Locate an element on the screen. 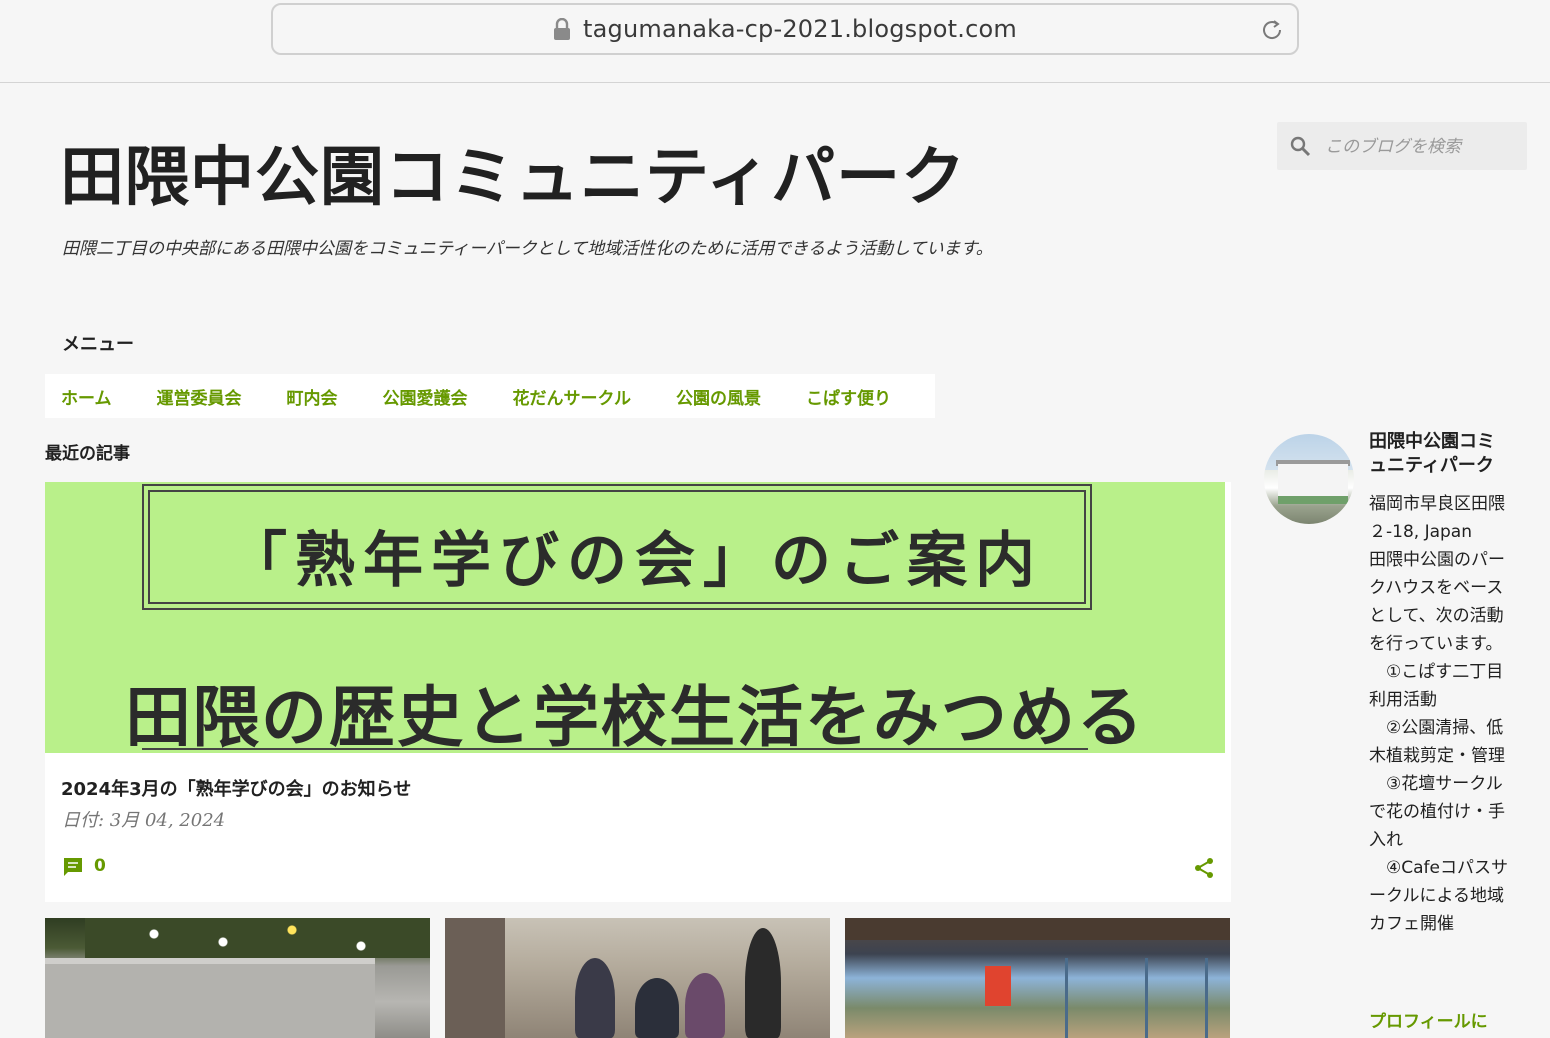 The height and width of the screenshot is (1038, 1550). address-bar: tagumanaka-cp-2021.blogspot.com is located at coordinates (785, 29).